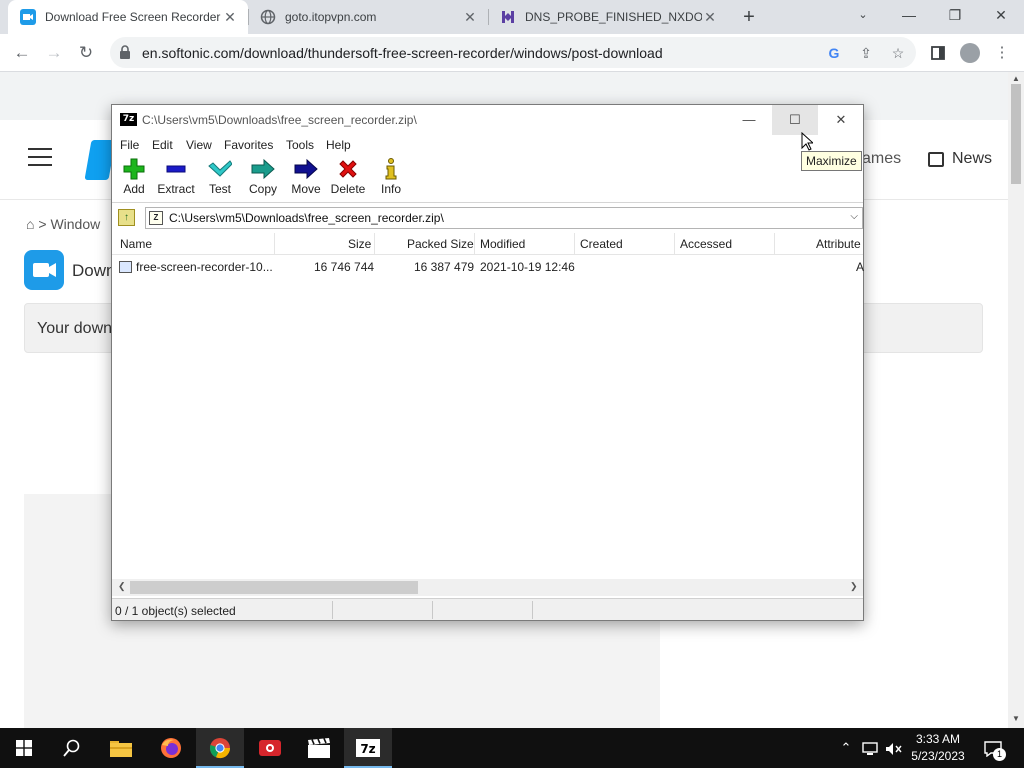 This screenshot has width=1024, height=768. Describe the element at coordinates (938, 748) in the screenshot. I see `system-clock: 3:33 AM 5/23/2023` at that location.